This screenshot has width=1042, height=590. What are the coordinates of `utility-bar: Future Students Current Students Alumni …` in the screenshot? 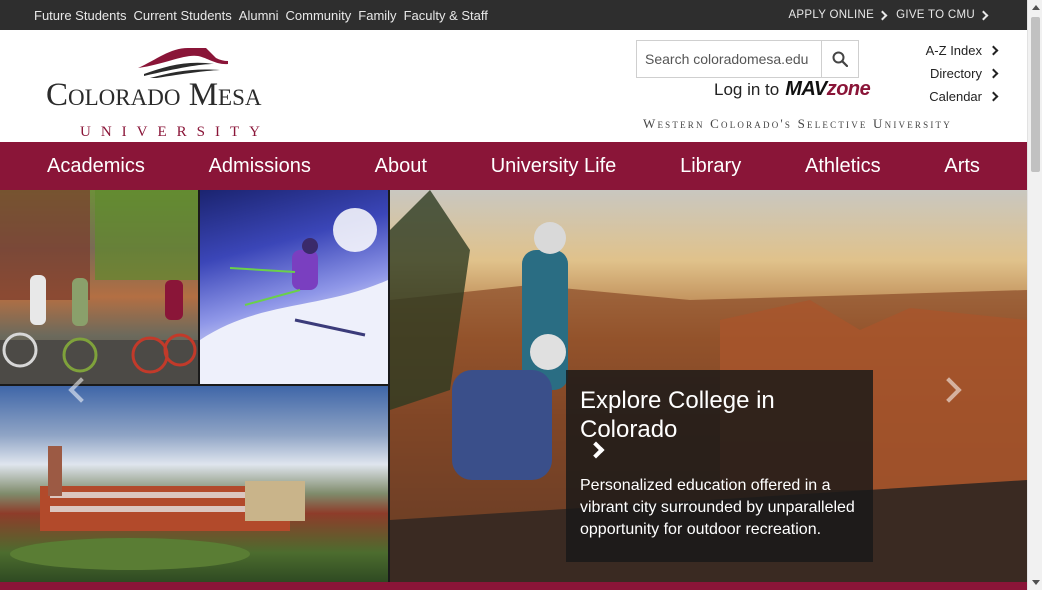 It's located at (513, 15).